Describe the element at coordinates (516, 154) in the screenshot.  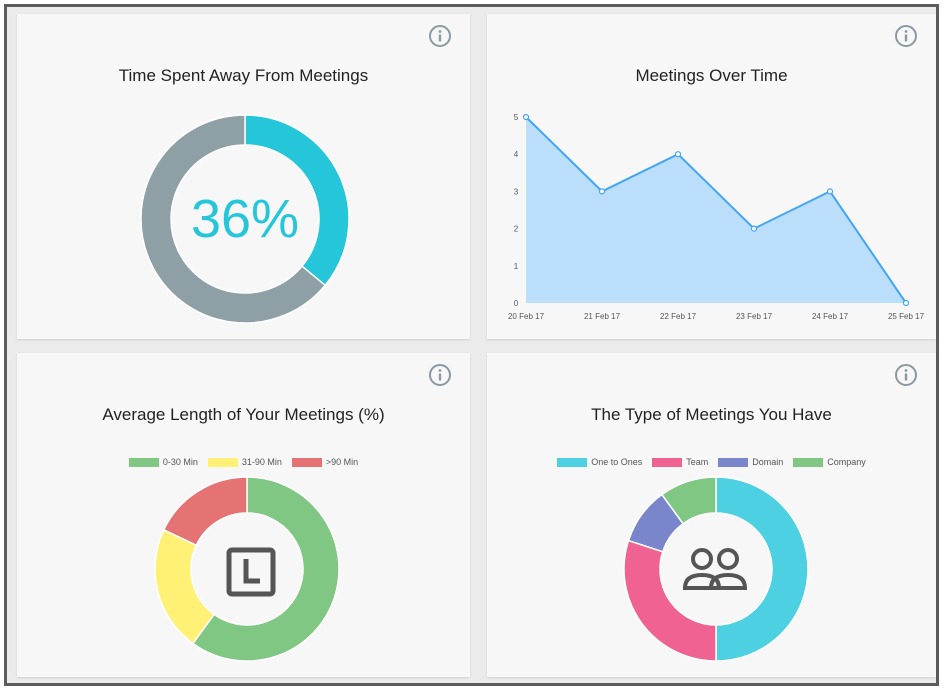
I see `y-tick-label: 4` at that location.